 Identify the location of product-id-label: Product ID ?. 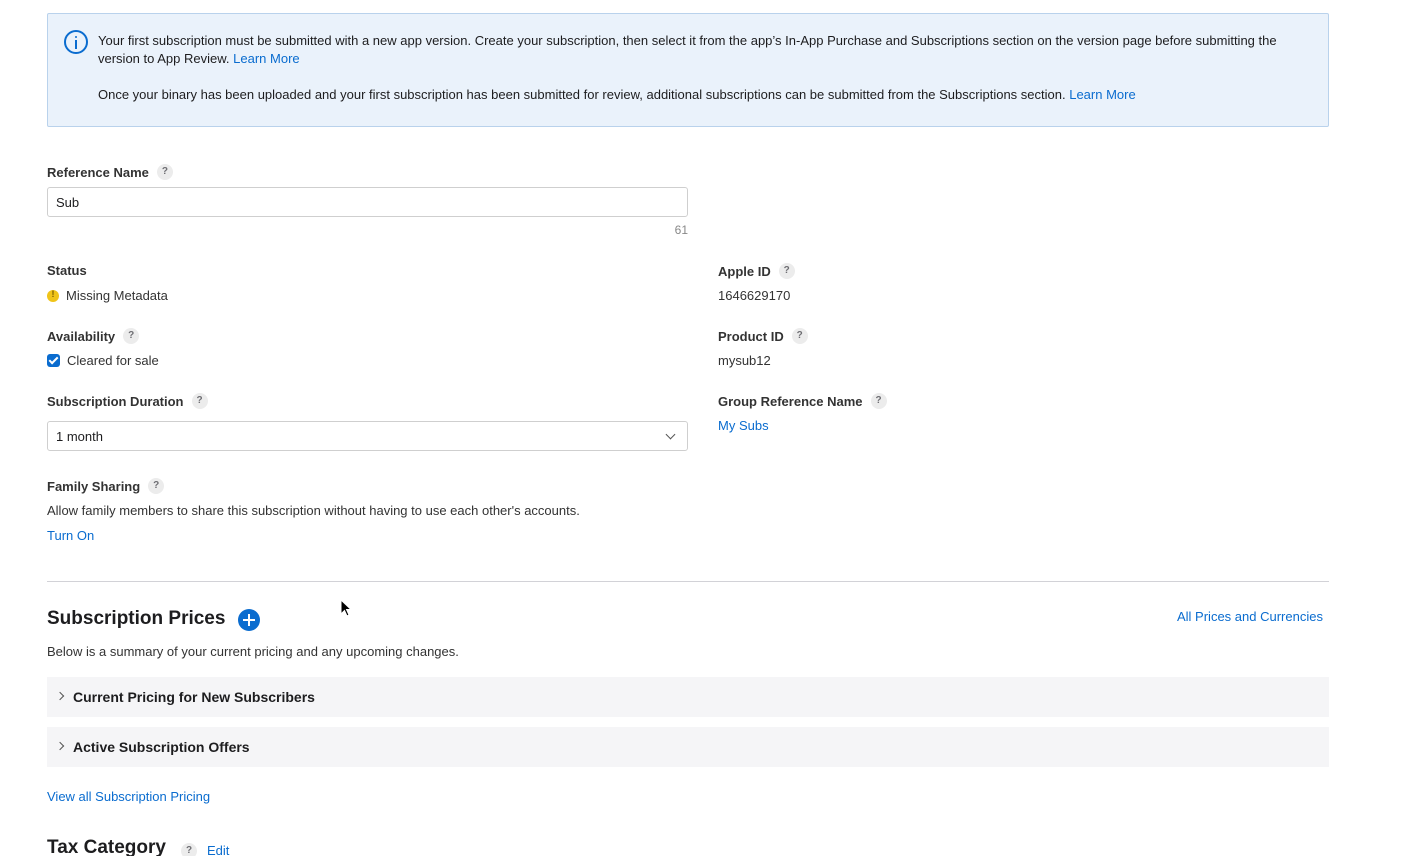
(763, 336).